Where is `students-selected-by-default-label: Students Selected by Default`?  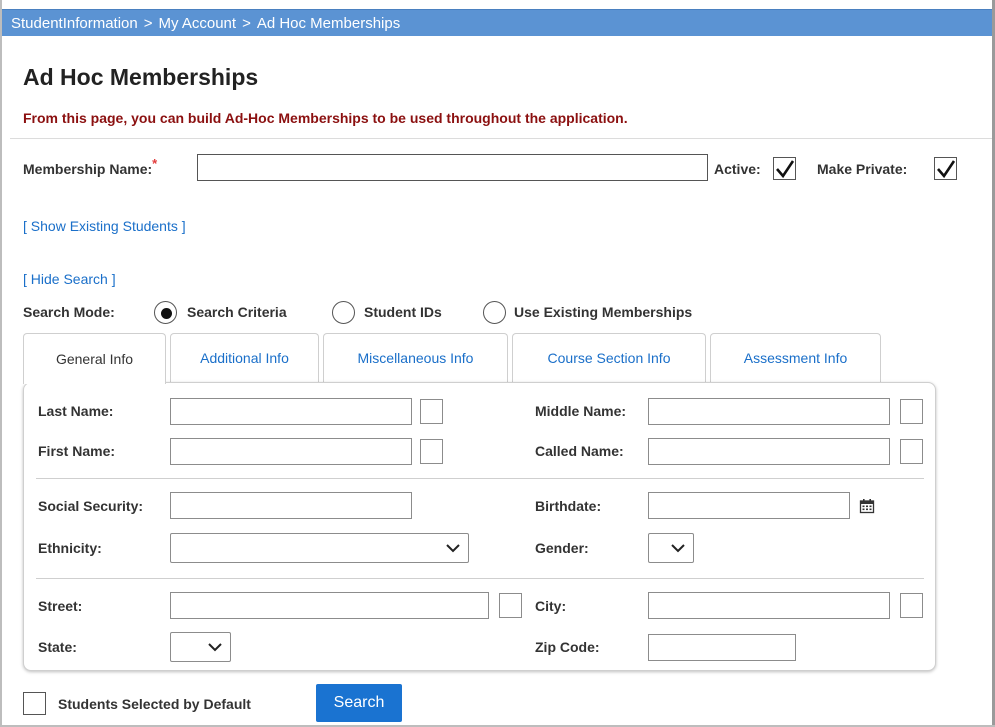 students-selected-by-default-label: Students Selected by Default is located at coordinates (154, 704).